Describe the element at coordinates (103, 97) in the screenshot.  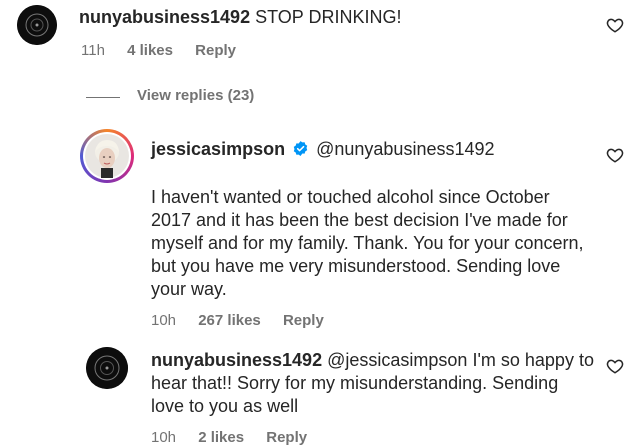
I see `replies-divider` at that location.